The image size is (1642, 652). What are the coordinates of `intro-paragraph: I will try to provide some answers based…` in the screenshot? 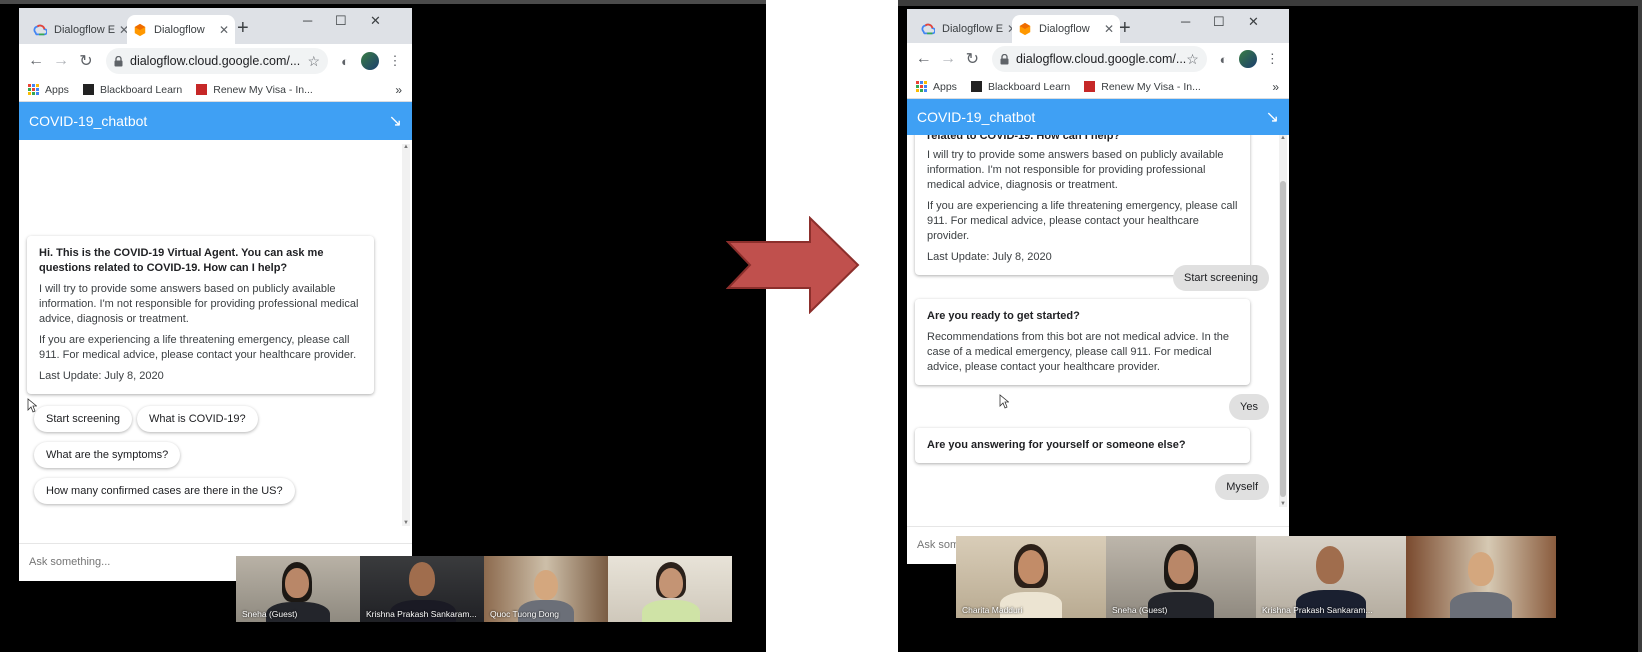 It's located at (199, 304).